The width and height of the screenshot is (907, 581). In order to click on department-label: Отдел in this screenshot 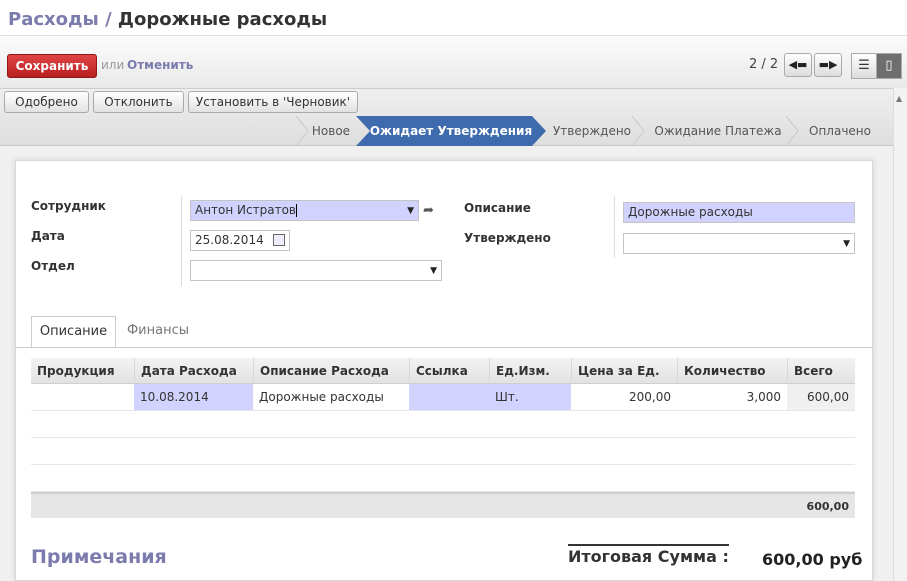, I will do `click(53, 266)`.